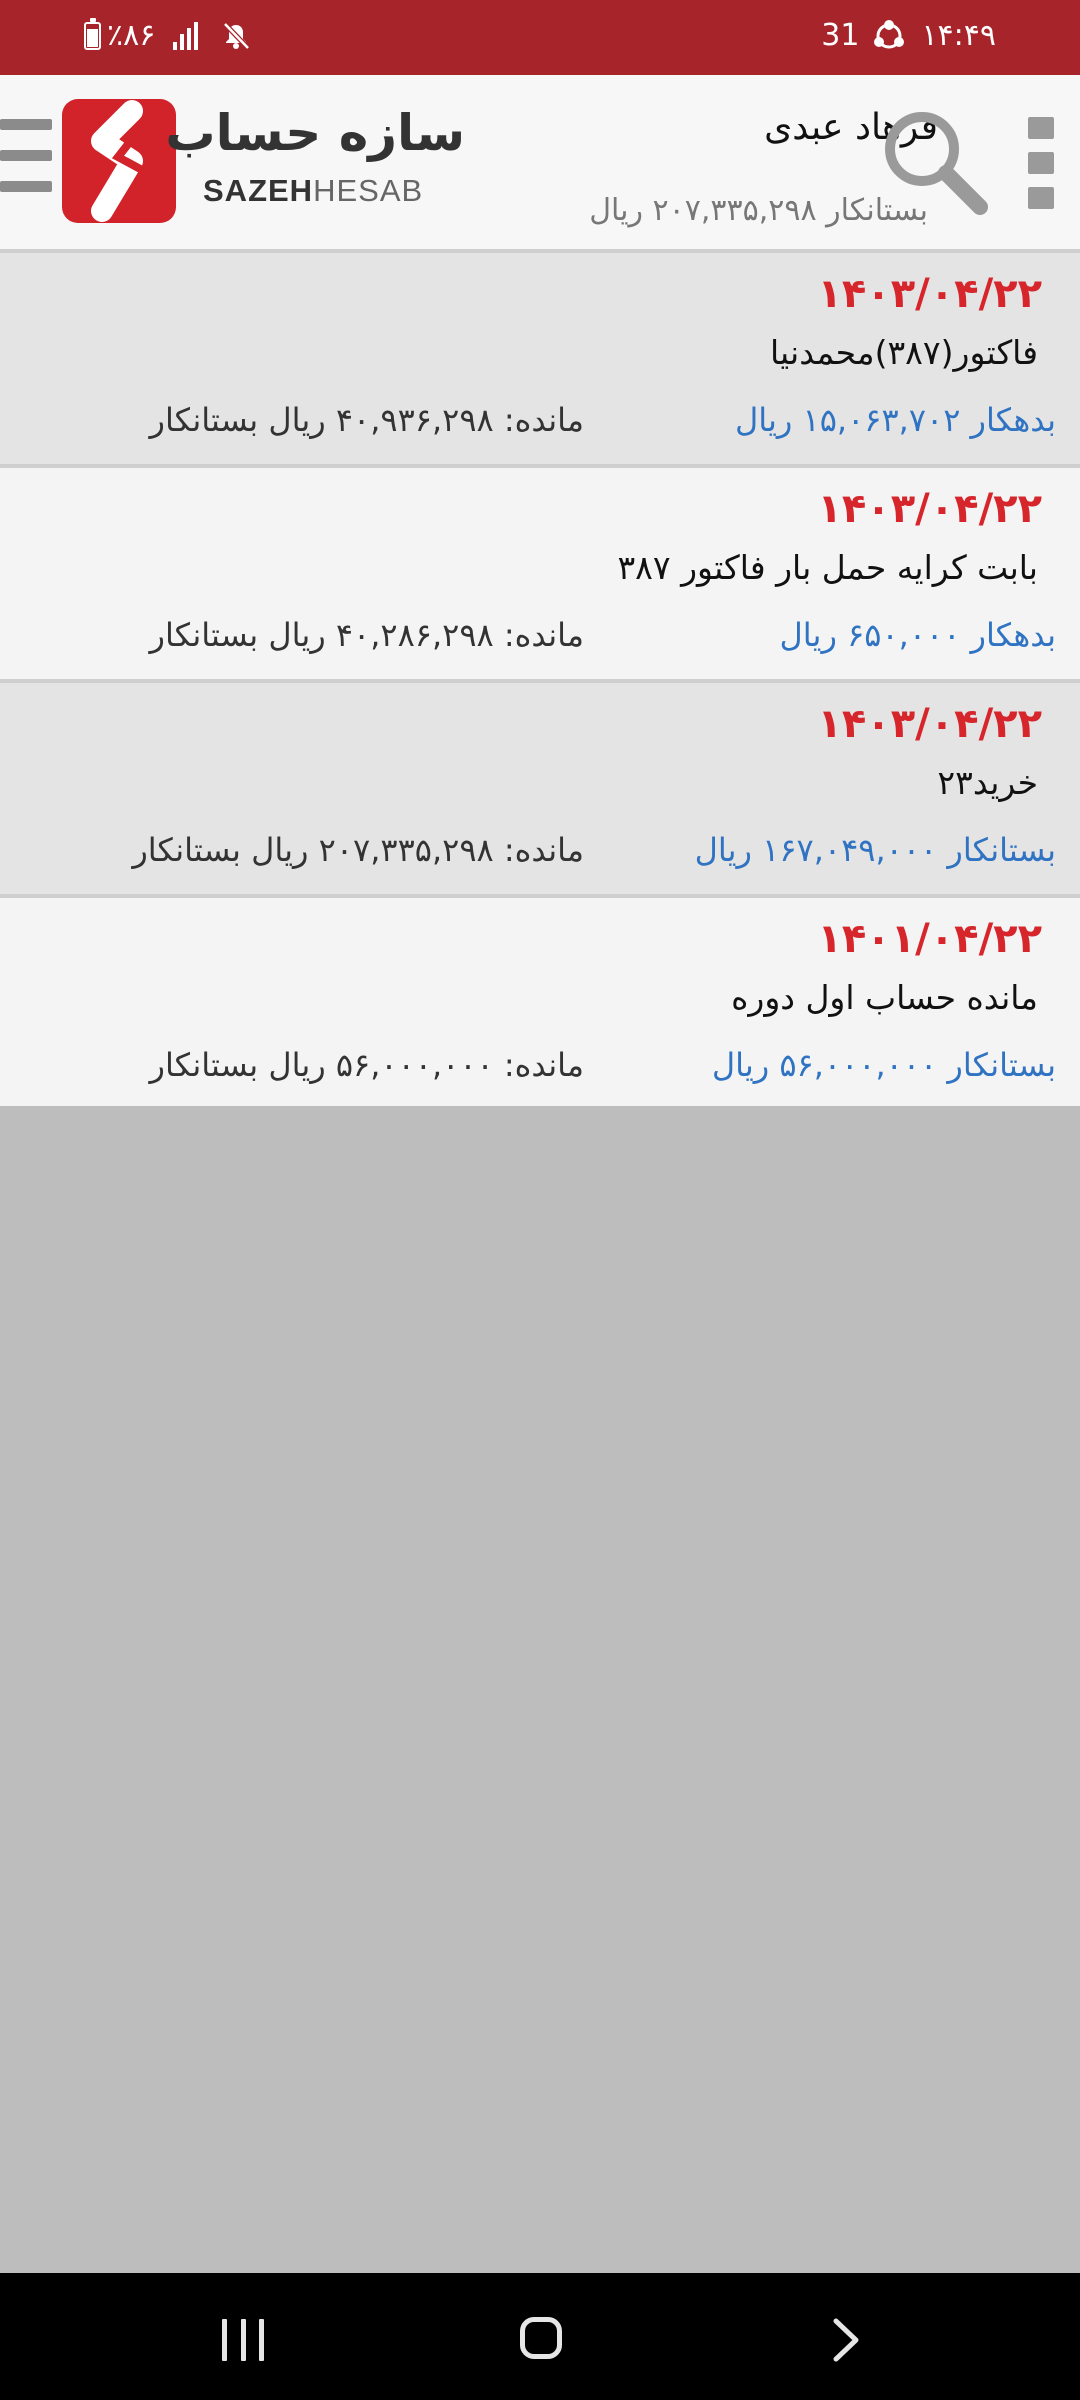 The height and width of the screenshot is (2400, 1080). I want to click on logo-text-en-bold: SAZEH, so click(258, 190).